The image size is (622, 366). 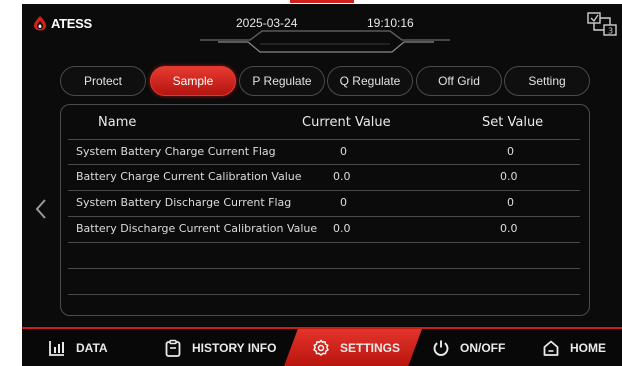 I want to click on home-icon, so click(x=551, y=348).